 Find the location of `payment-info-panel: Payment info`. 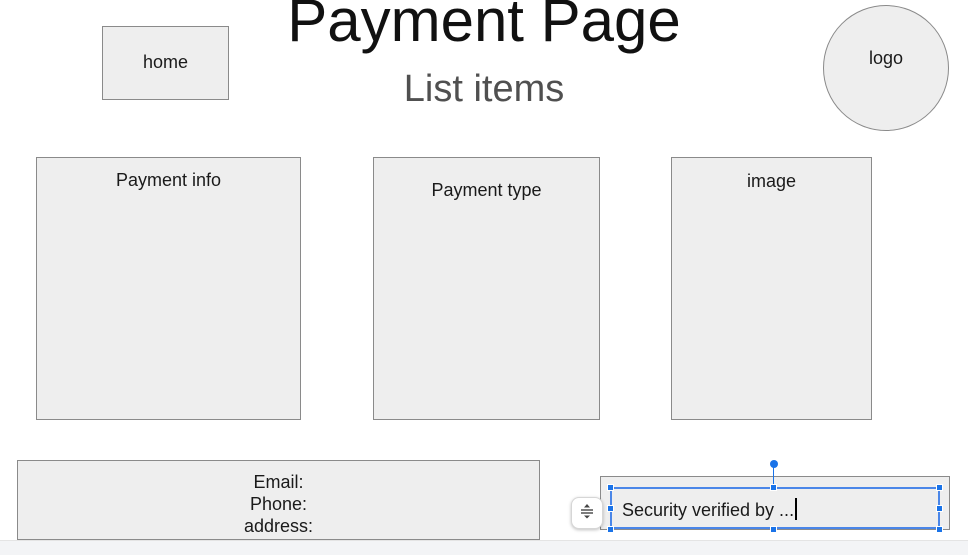

payment-info-panel: Payment info is located at coordinates (168, 288).